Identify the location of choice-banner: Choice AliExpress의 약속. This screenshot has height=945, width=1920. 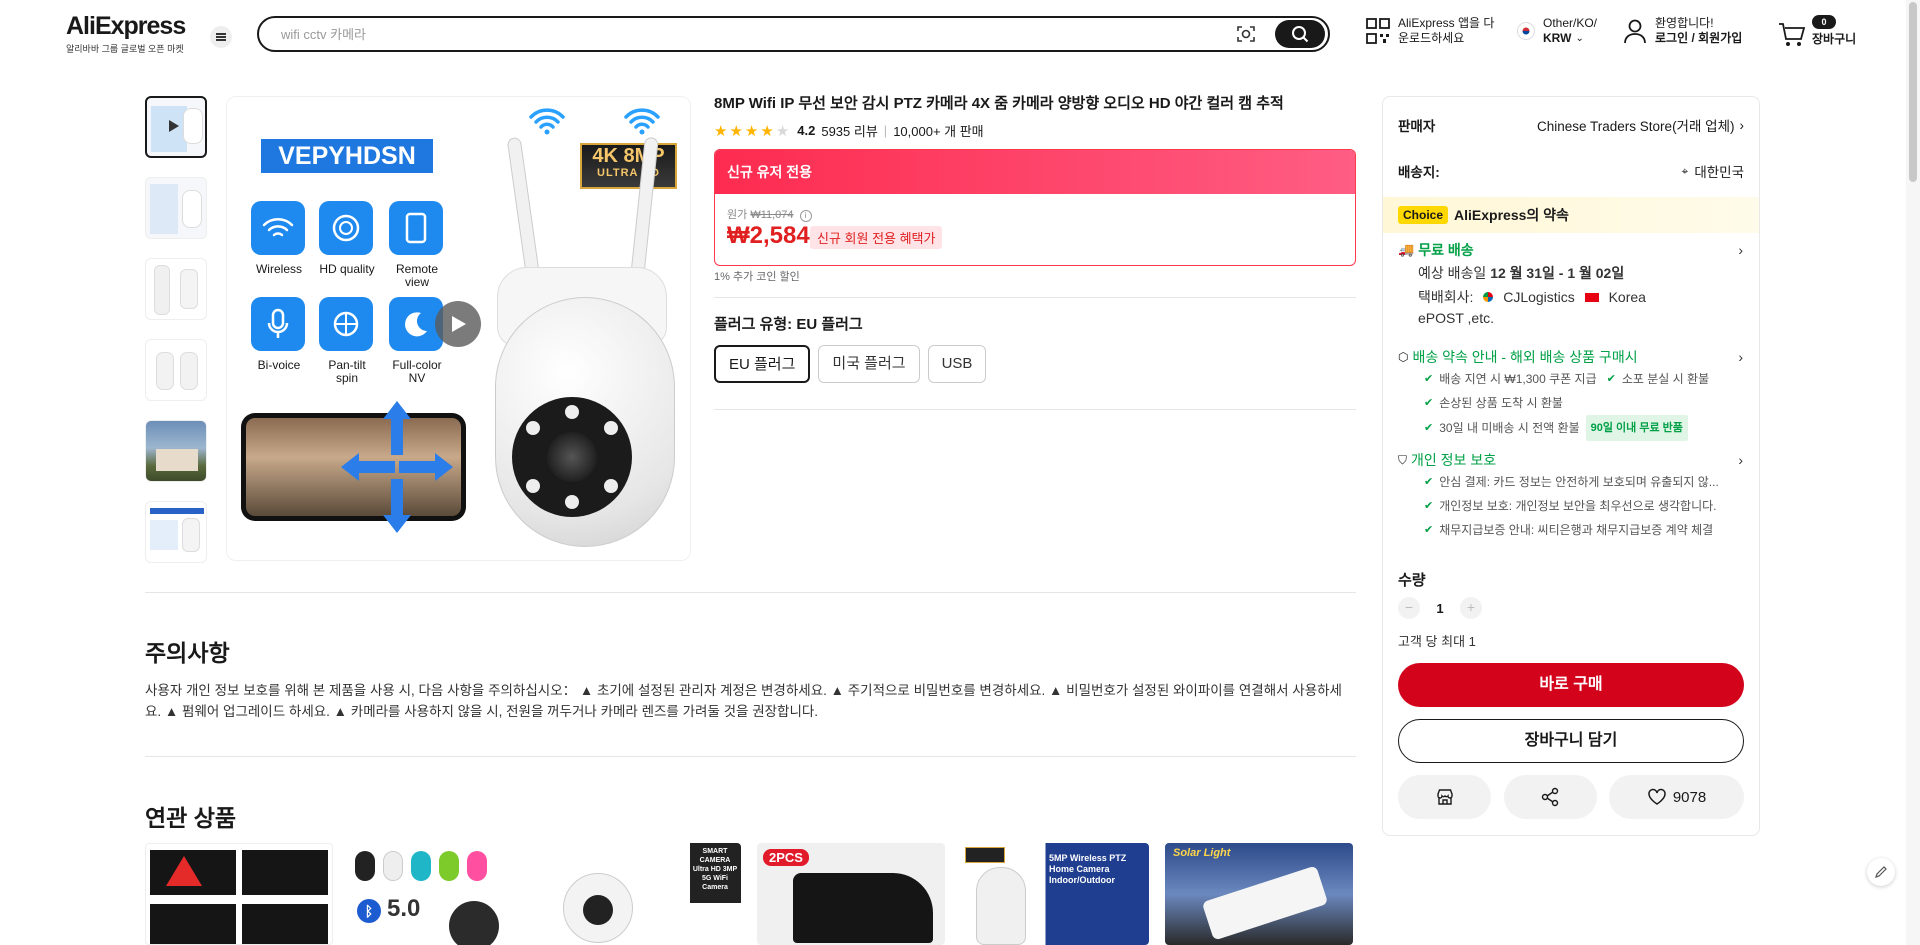
(1571, 215).